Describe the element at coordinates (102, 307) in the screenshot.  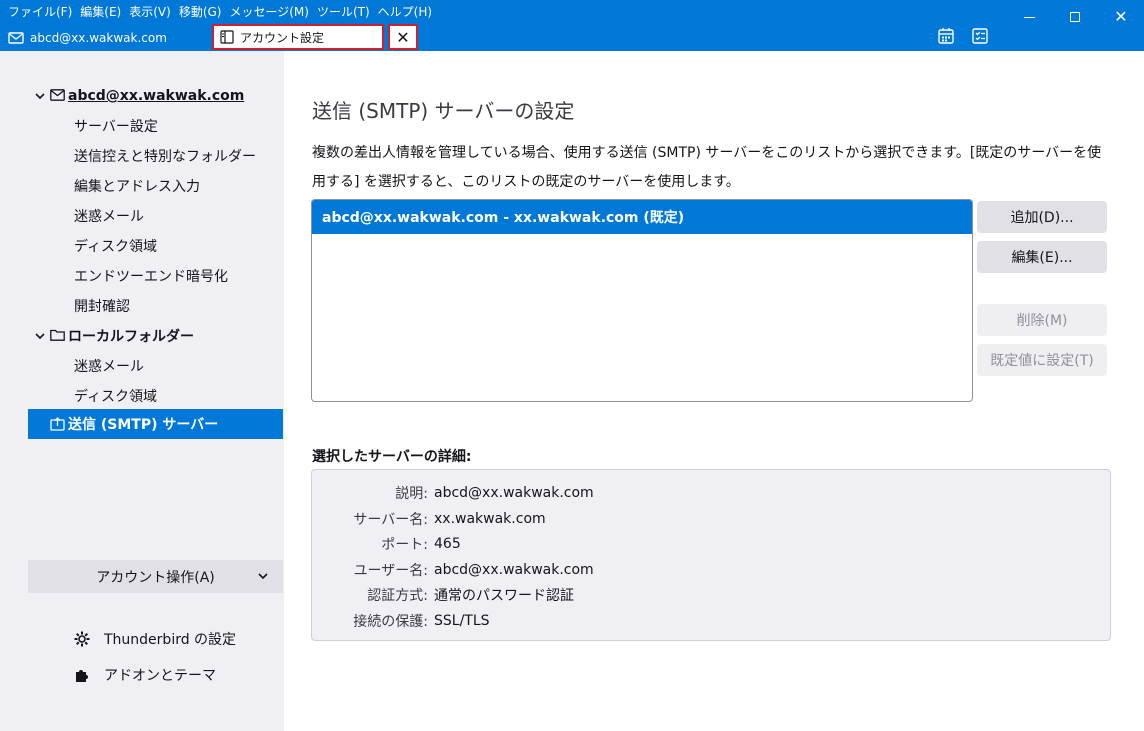
I see `tree-item-label: 開封確認` at that location.